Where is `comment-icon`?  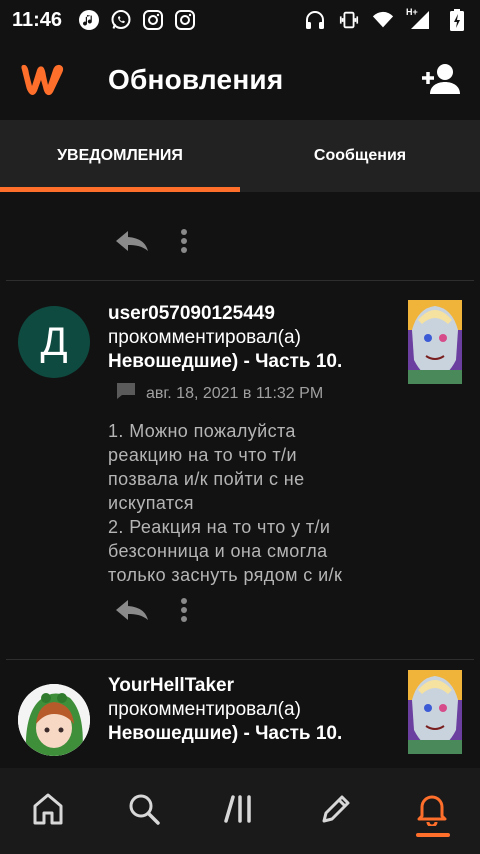
comment-icon is located at coordinates (126, 393).